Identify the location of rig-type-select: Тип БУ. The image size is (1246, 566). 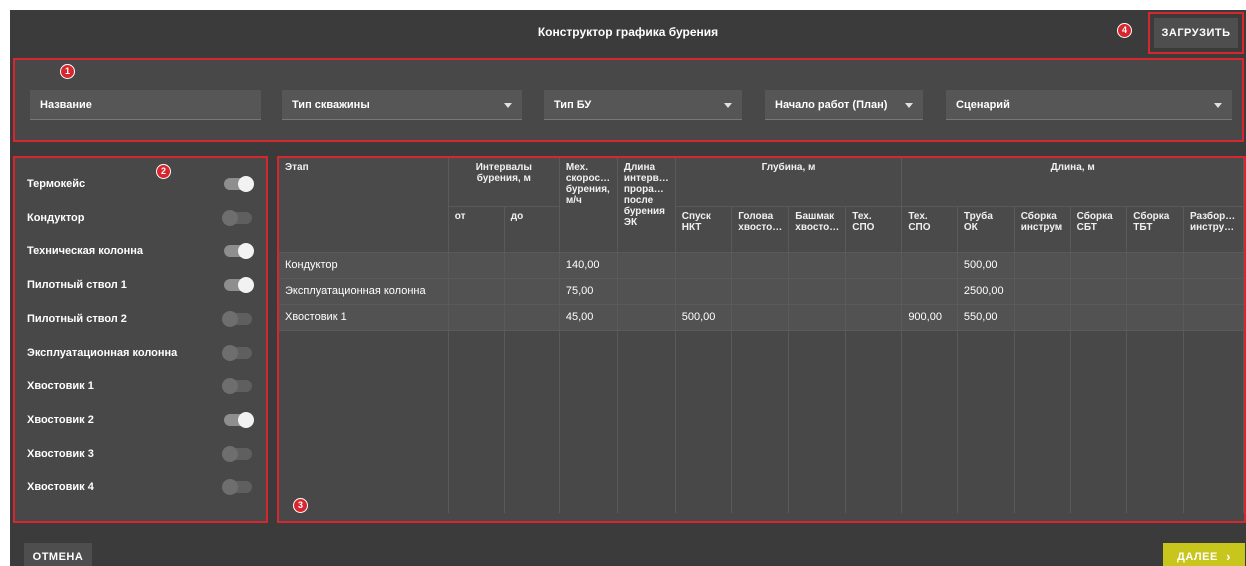
(643, 105).